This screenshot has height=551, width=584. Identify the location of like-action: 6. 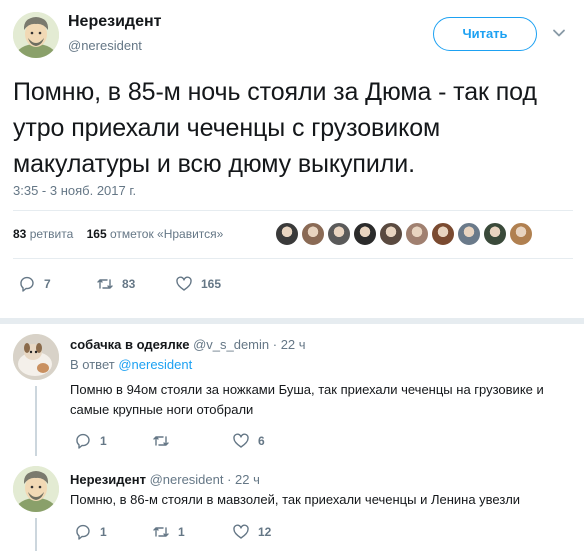
(248, 441).